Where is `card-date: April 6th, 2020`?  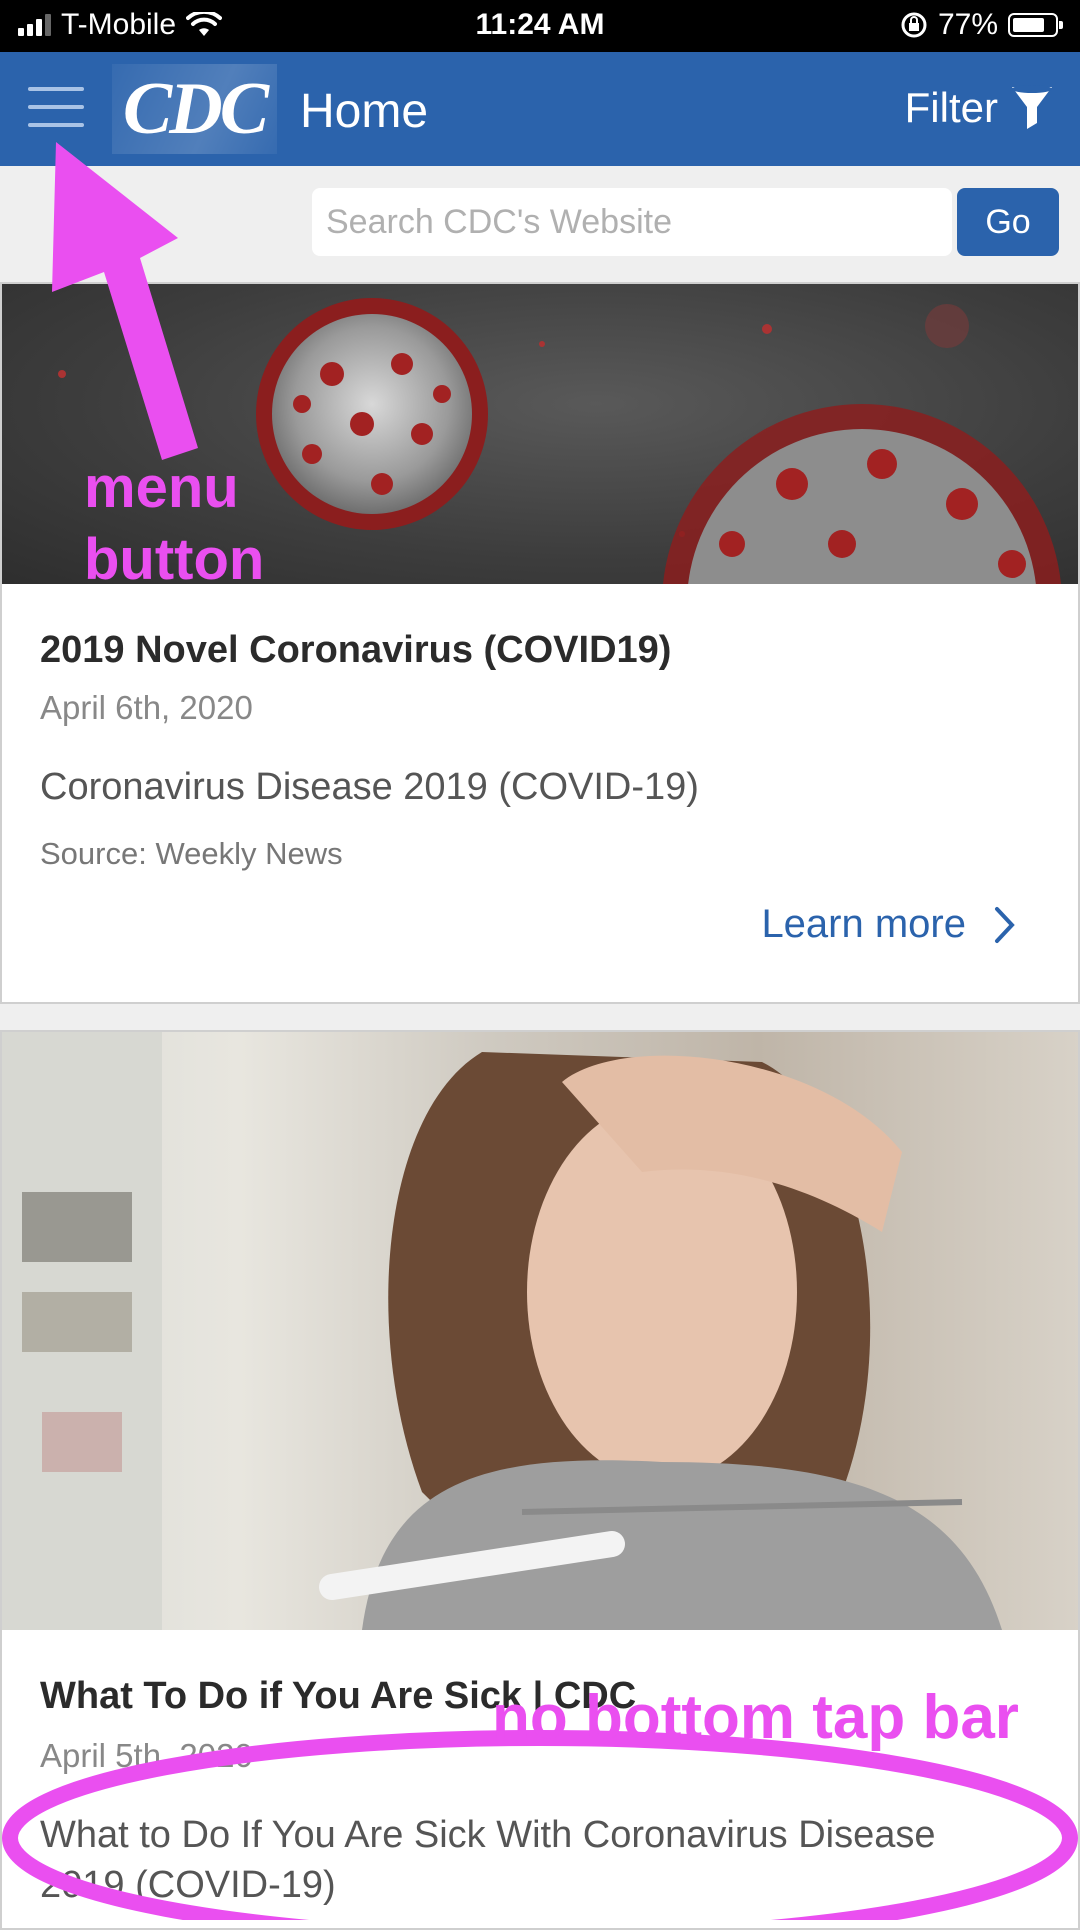
card-date: April 6th, 2020 is located at coordinates (146, 707).